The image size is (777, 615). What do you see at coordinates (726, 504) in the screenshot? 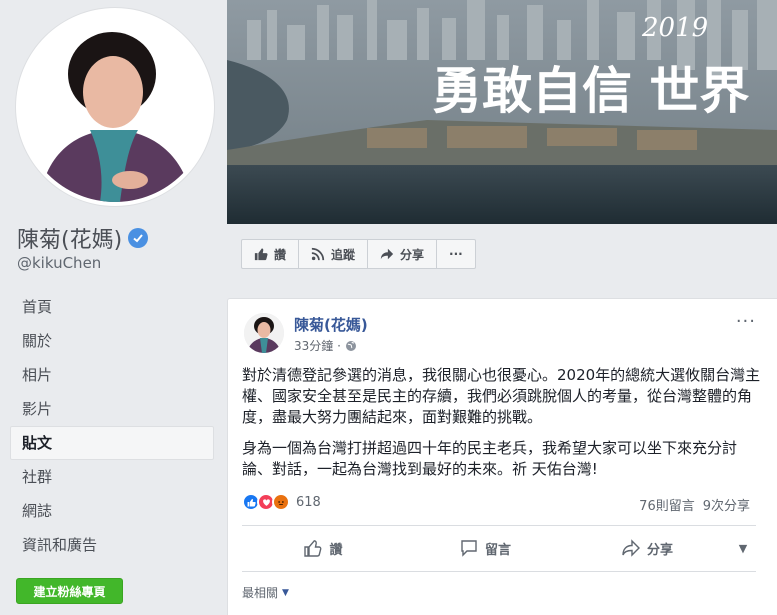
I see `share-count: 9次分享` at bounding box center [726, 504].